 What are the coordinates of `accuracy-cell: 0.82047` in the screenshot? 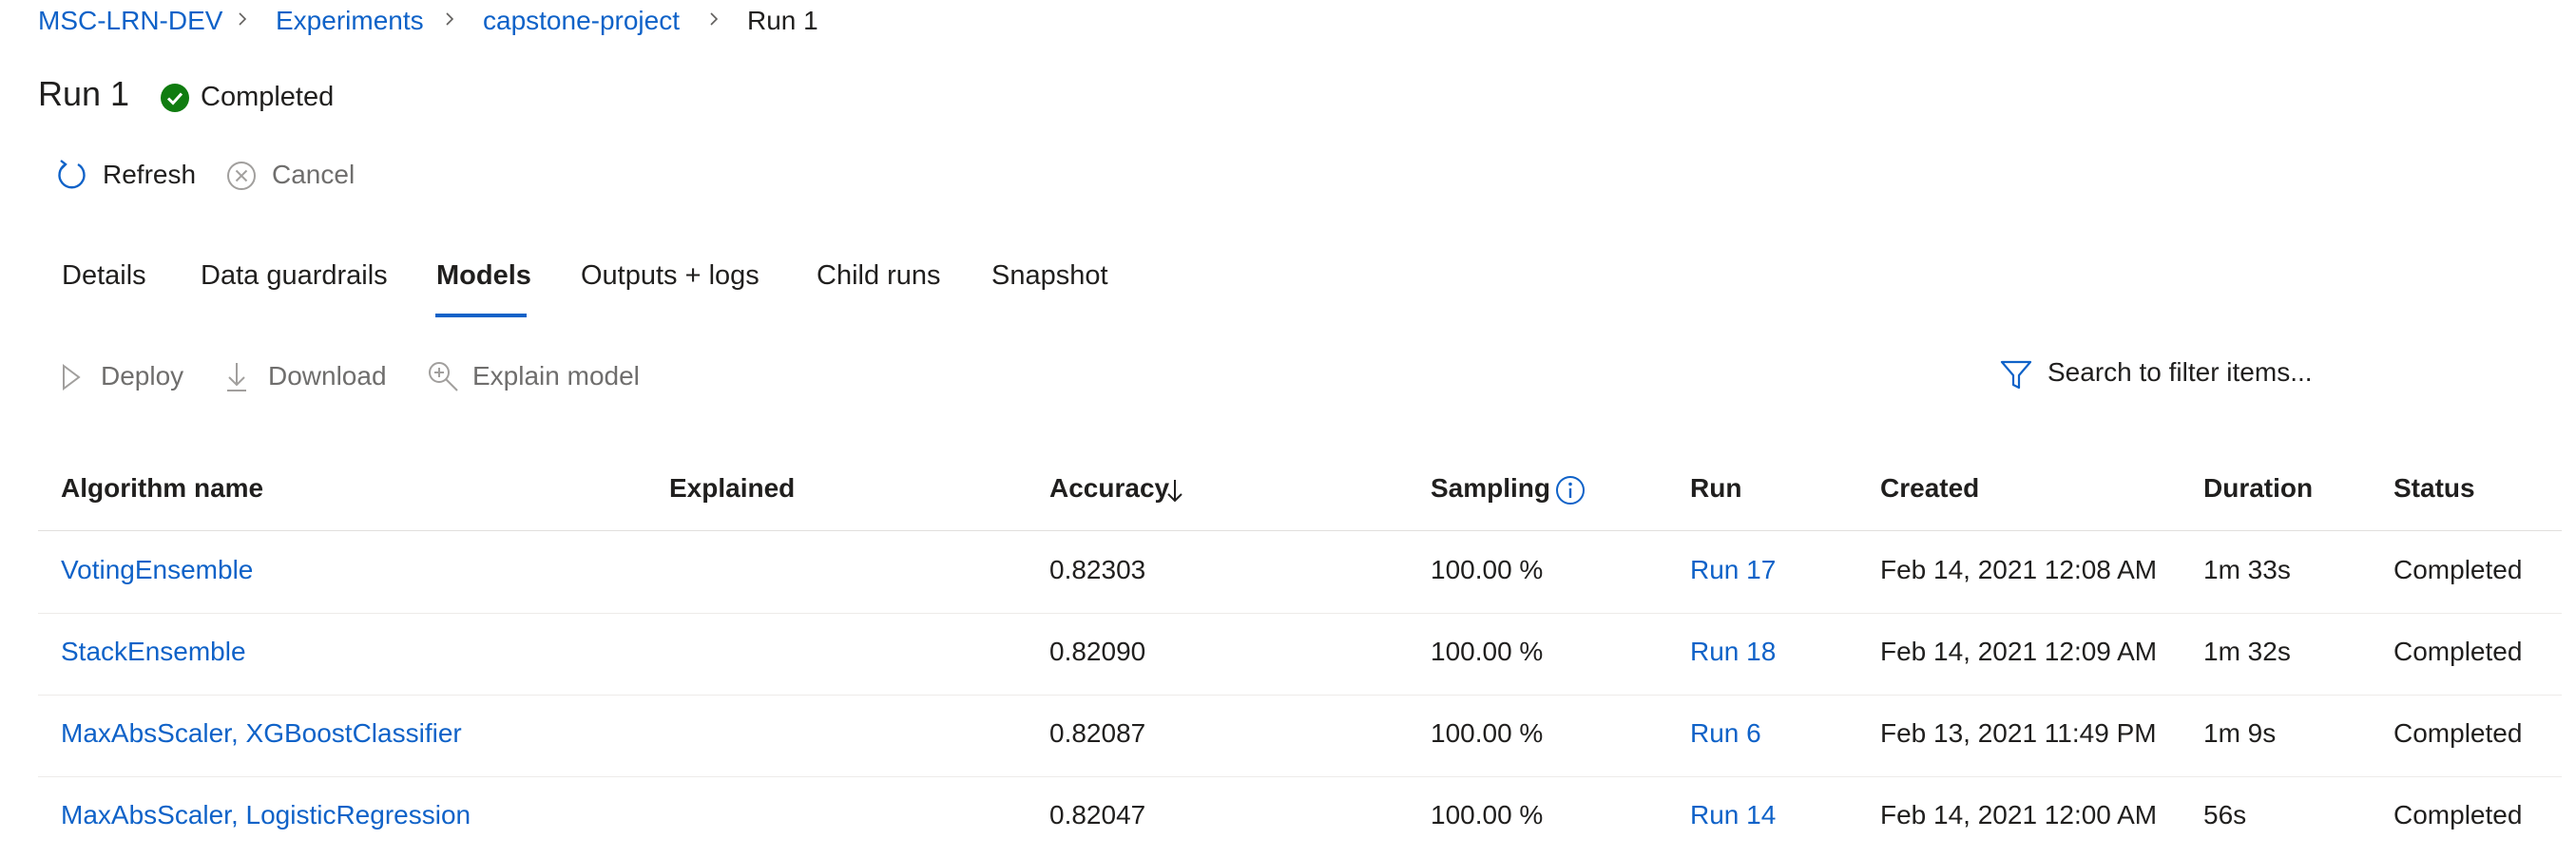 It's located at (1098, 815).